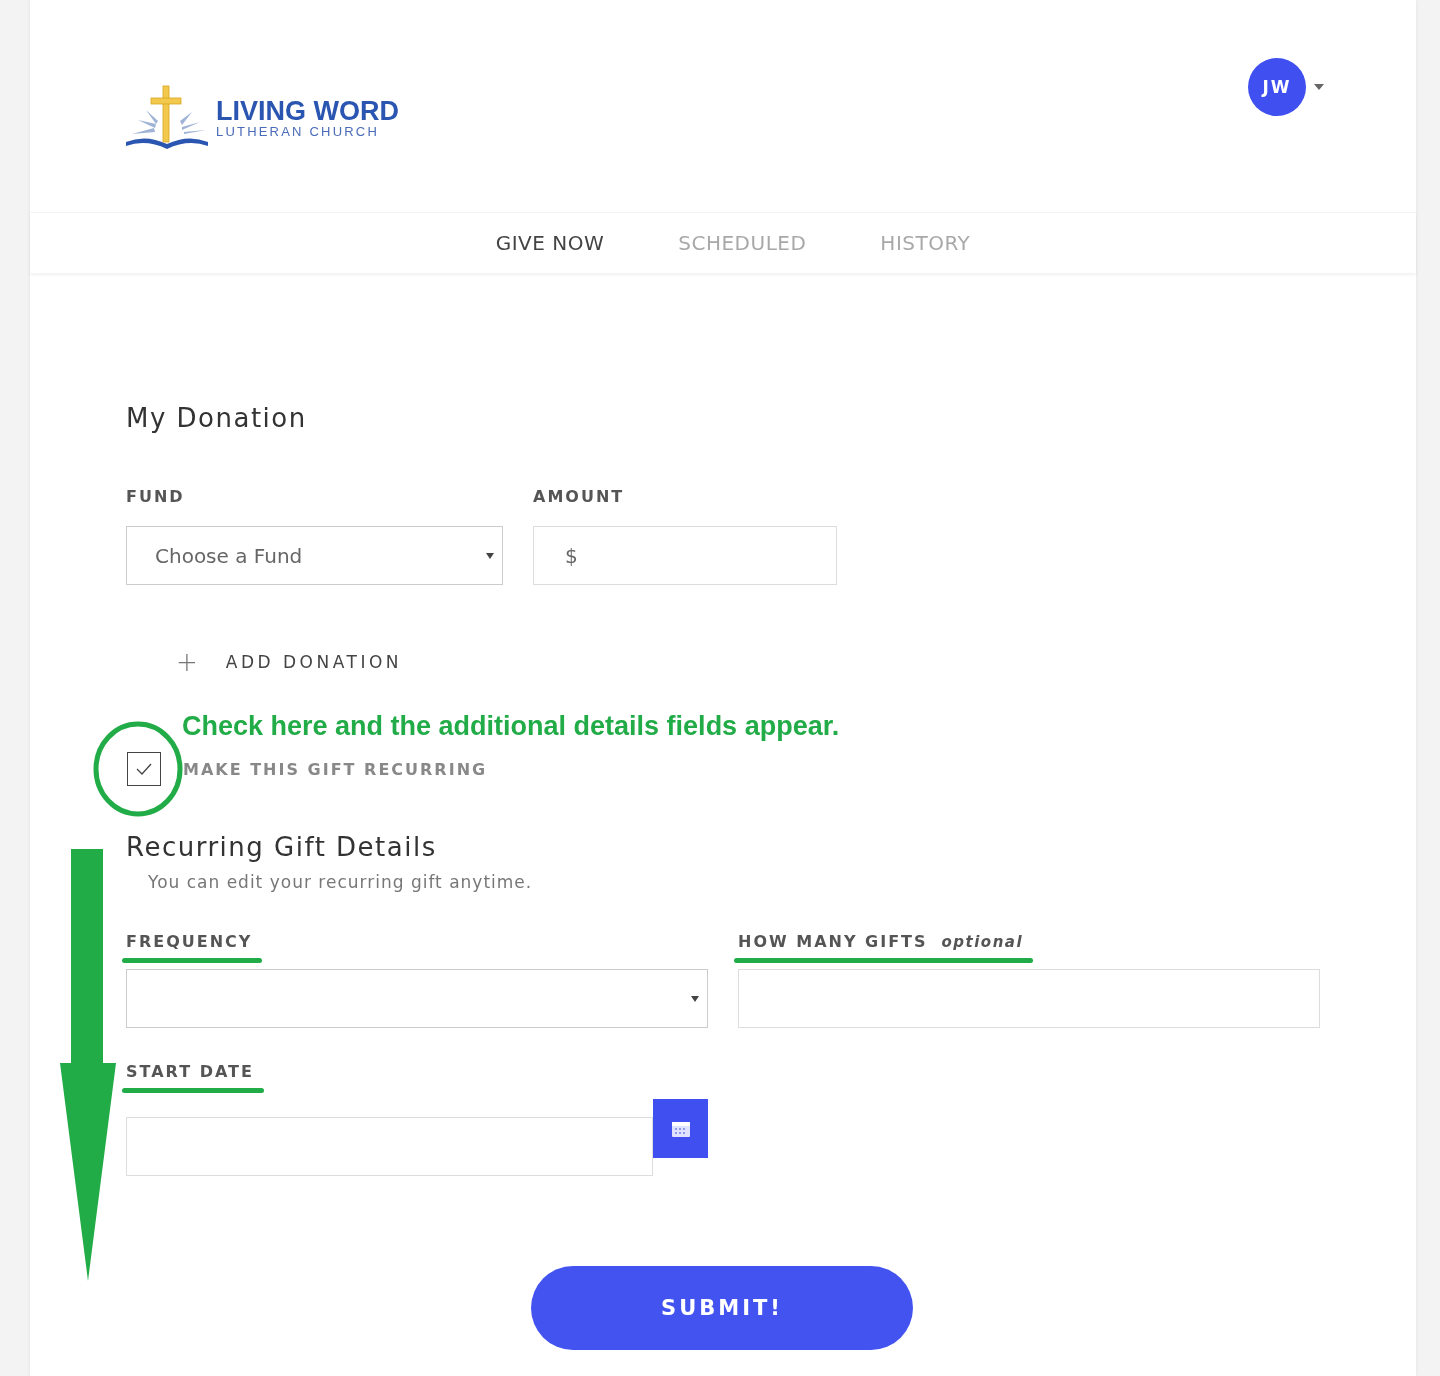 This screenshot has width=1440, height=1376. I want to click on optional-note: optional, so click(982, 942).